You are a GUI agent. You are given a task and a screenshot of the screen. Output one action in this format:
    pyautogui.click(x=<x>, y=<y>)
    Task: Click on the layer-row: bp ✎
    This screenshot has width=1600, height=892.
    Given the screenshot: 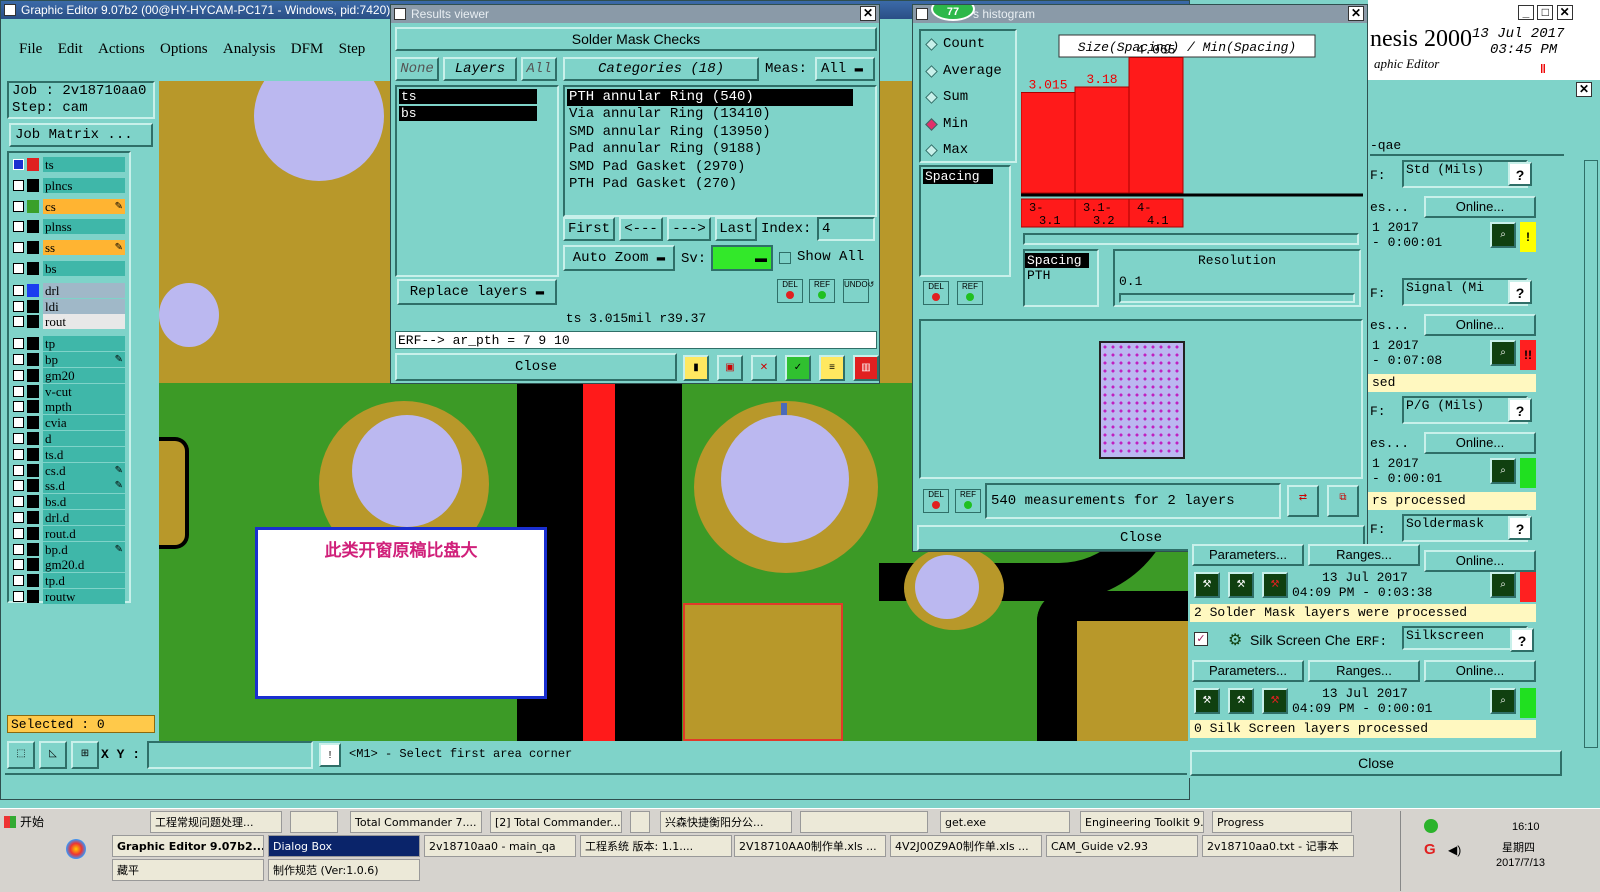 What is the action you would take?
    pyautogui.click(x=69, y=359)
    